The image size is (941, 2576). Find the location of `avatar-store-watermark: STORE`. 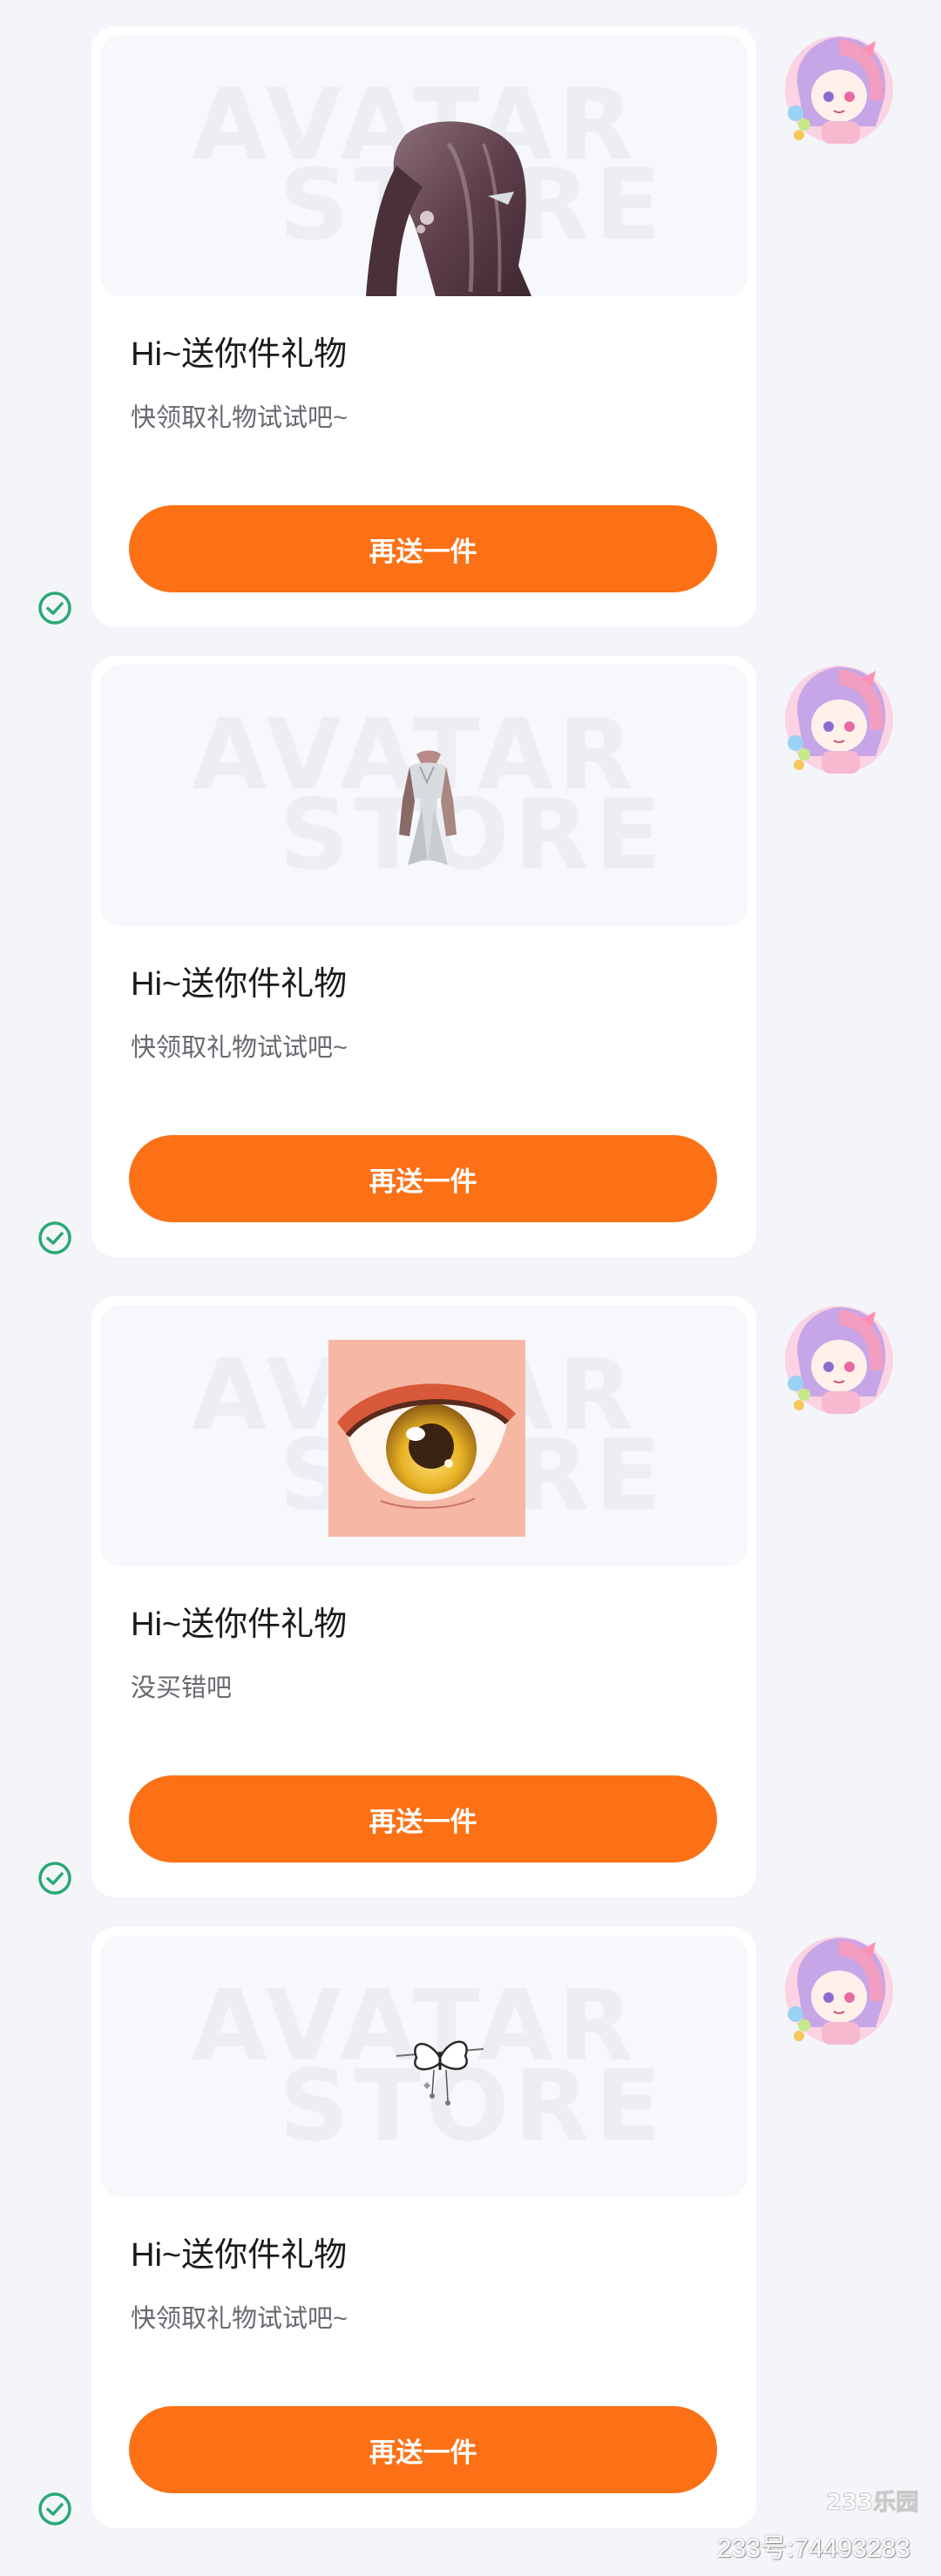

avatar-store-watermark: STORE is located at coordinates (473, 835).